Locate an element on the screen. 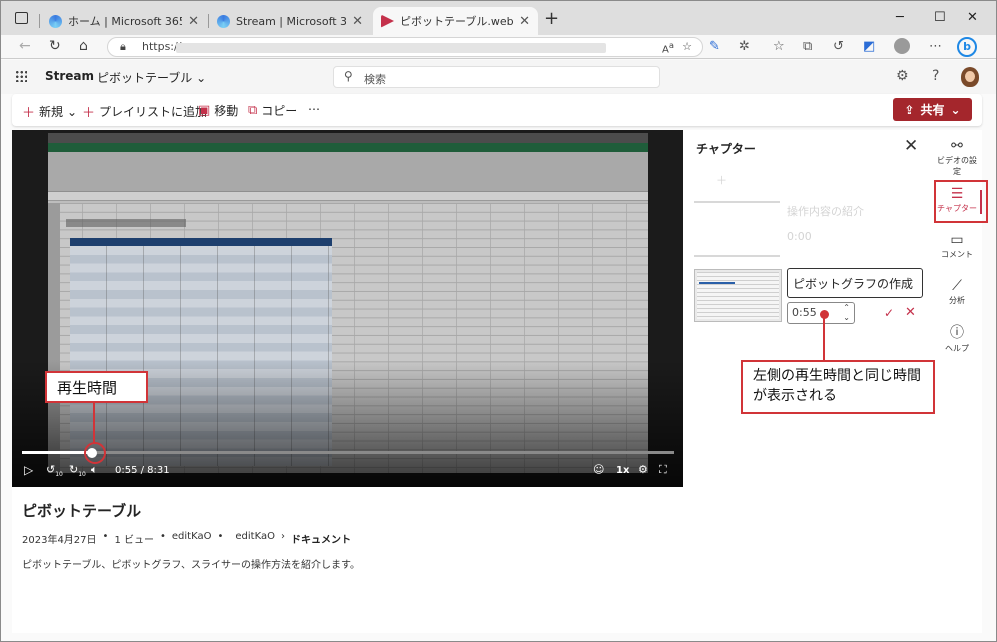 The height and width of the screenshot is (642, 997). share-button: ⇪ 共有 ⌄ is located at coordinates (932, 109).